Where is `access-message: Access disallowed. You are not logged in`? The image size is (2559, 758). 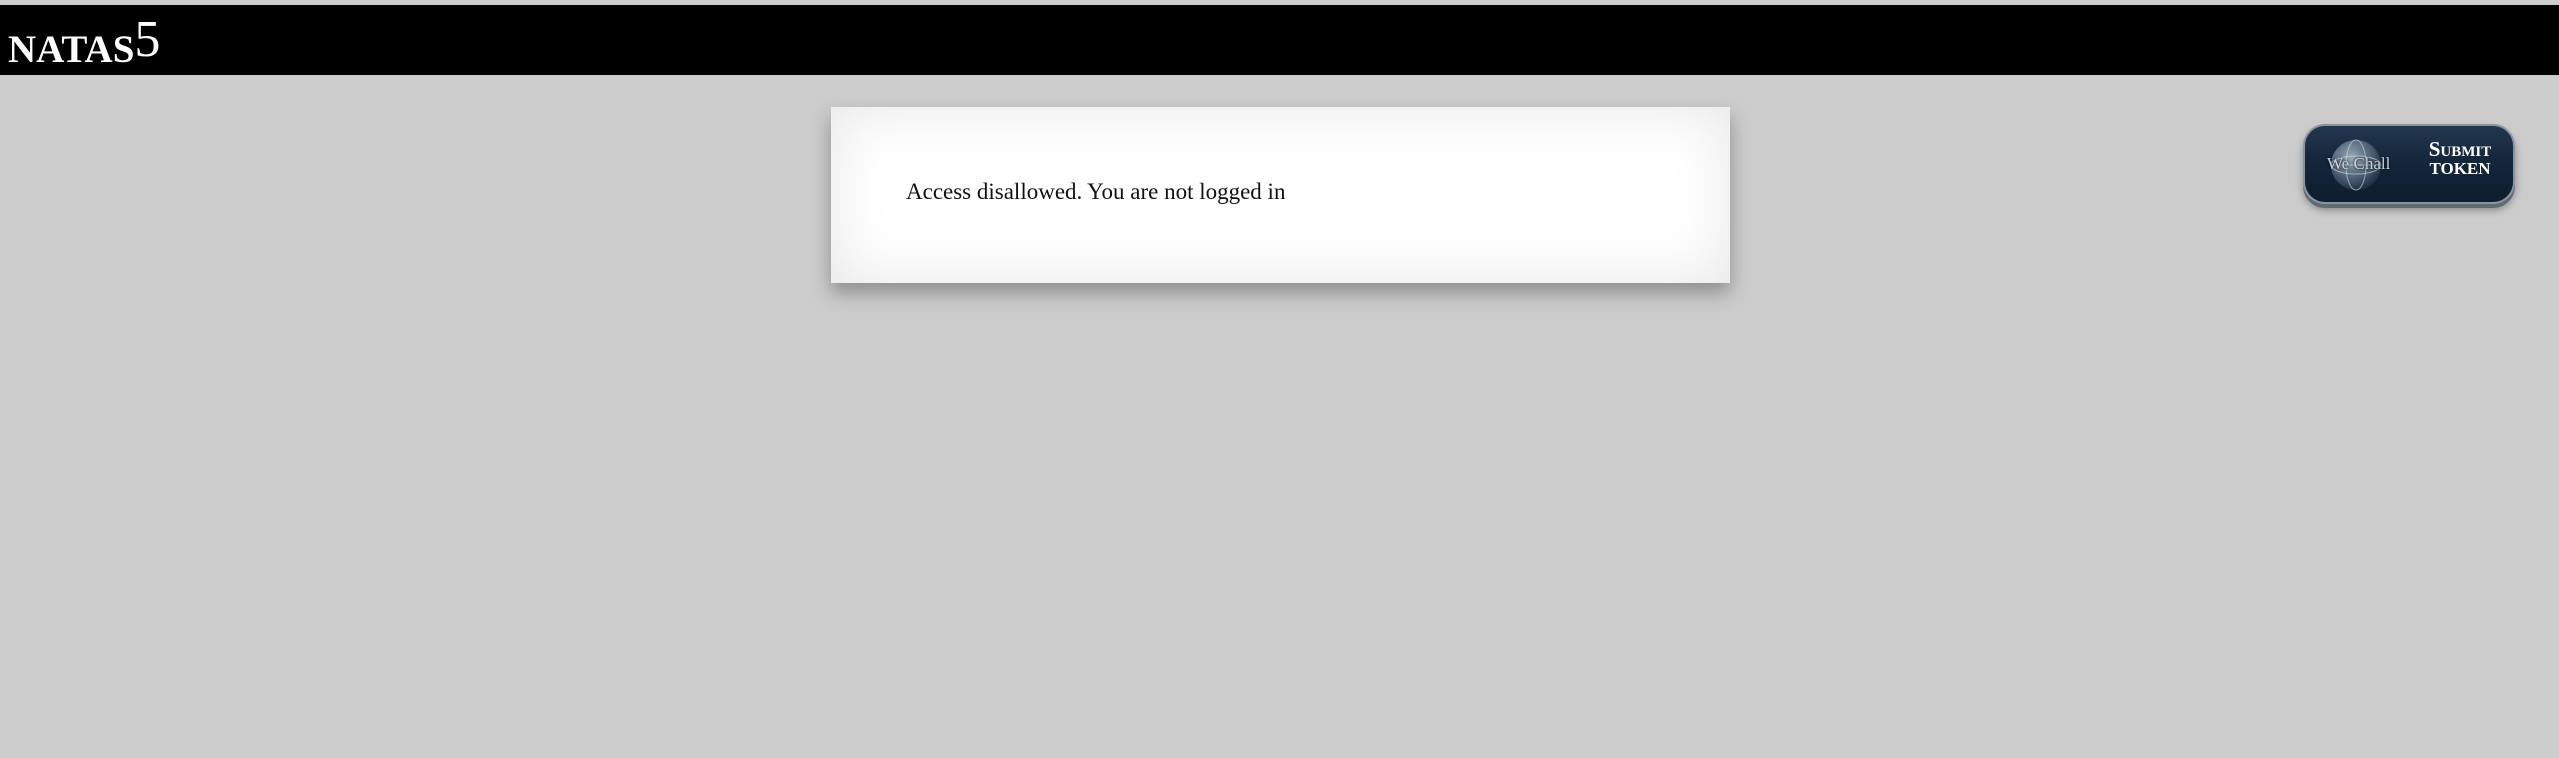 access-message: Access disallowed. You are not logged in is located at coordinates (1096, 191).